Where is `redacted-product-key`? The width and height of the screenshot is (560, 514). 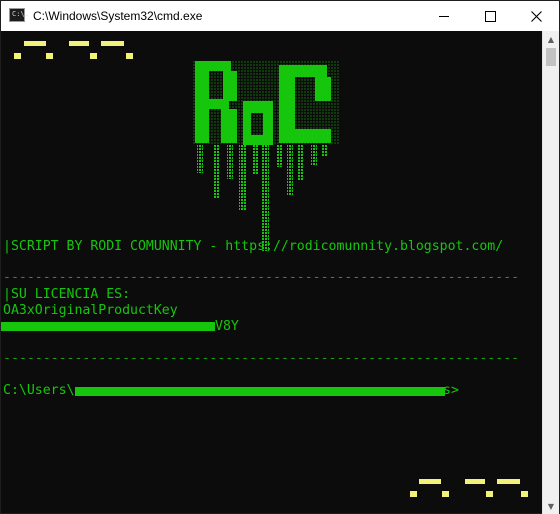 redacted-product-key is located at coordinates (108, 326).